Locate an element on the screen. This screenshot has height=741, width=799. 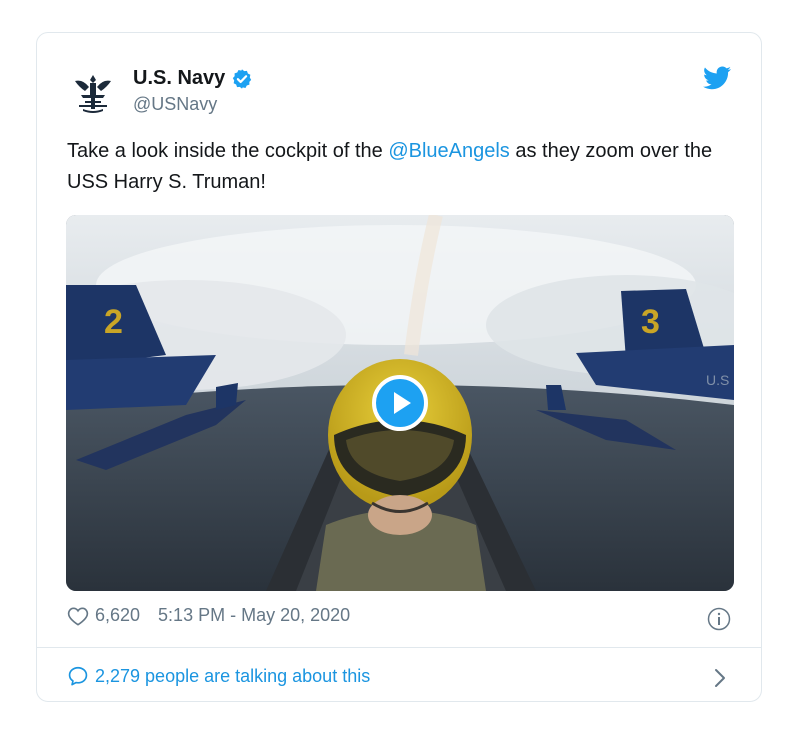
play-icon is located at coordinates (400, 403).